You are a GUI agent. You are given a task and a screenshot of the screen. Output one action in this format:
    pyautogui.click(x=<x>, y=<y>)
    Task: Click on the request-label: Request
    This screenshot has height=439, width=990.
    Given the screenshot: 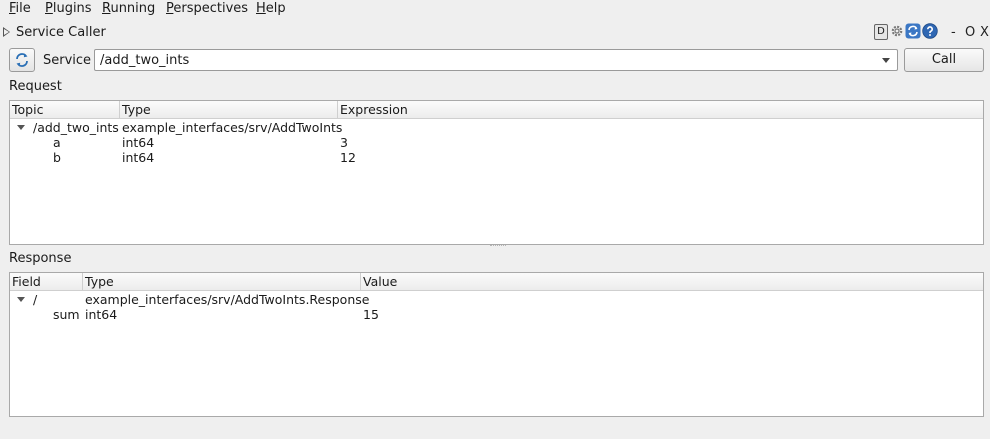 What is the action you would take?
    pyautogui.click(x=35, y=86)
    